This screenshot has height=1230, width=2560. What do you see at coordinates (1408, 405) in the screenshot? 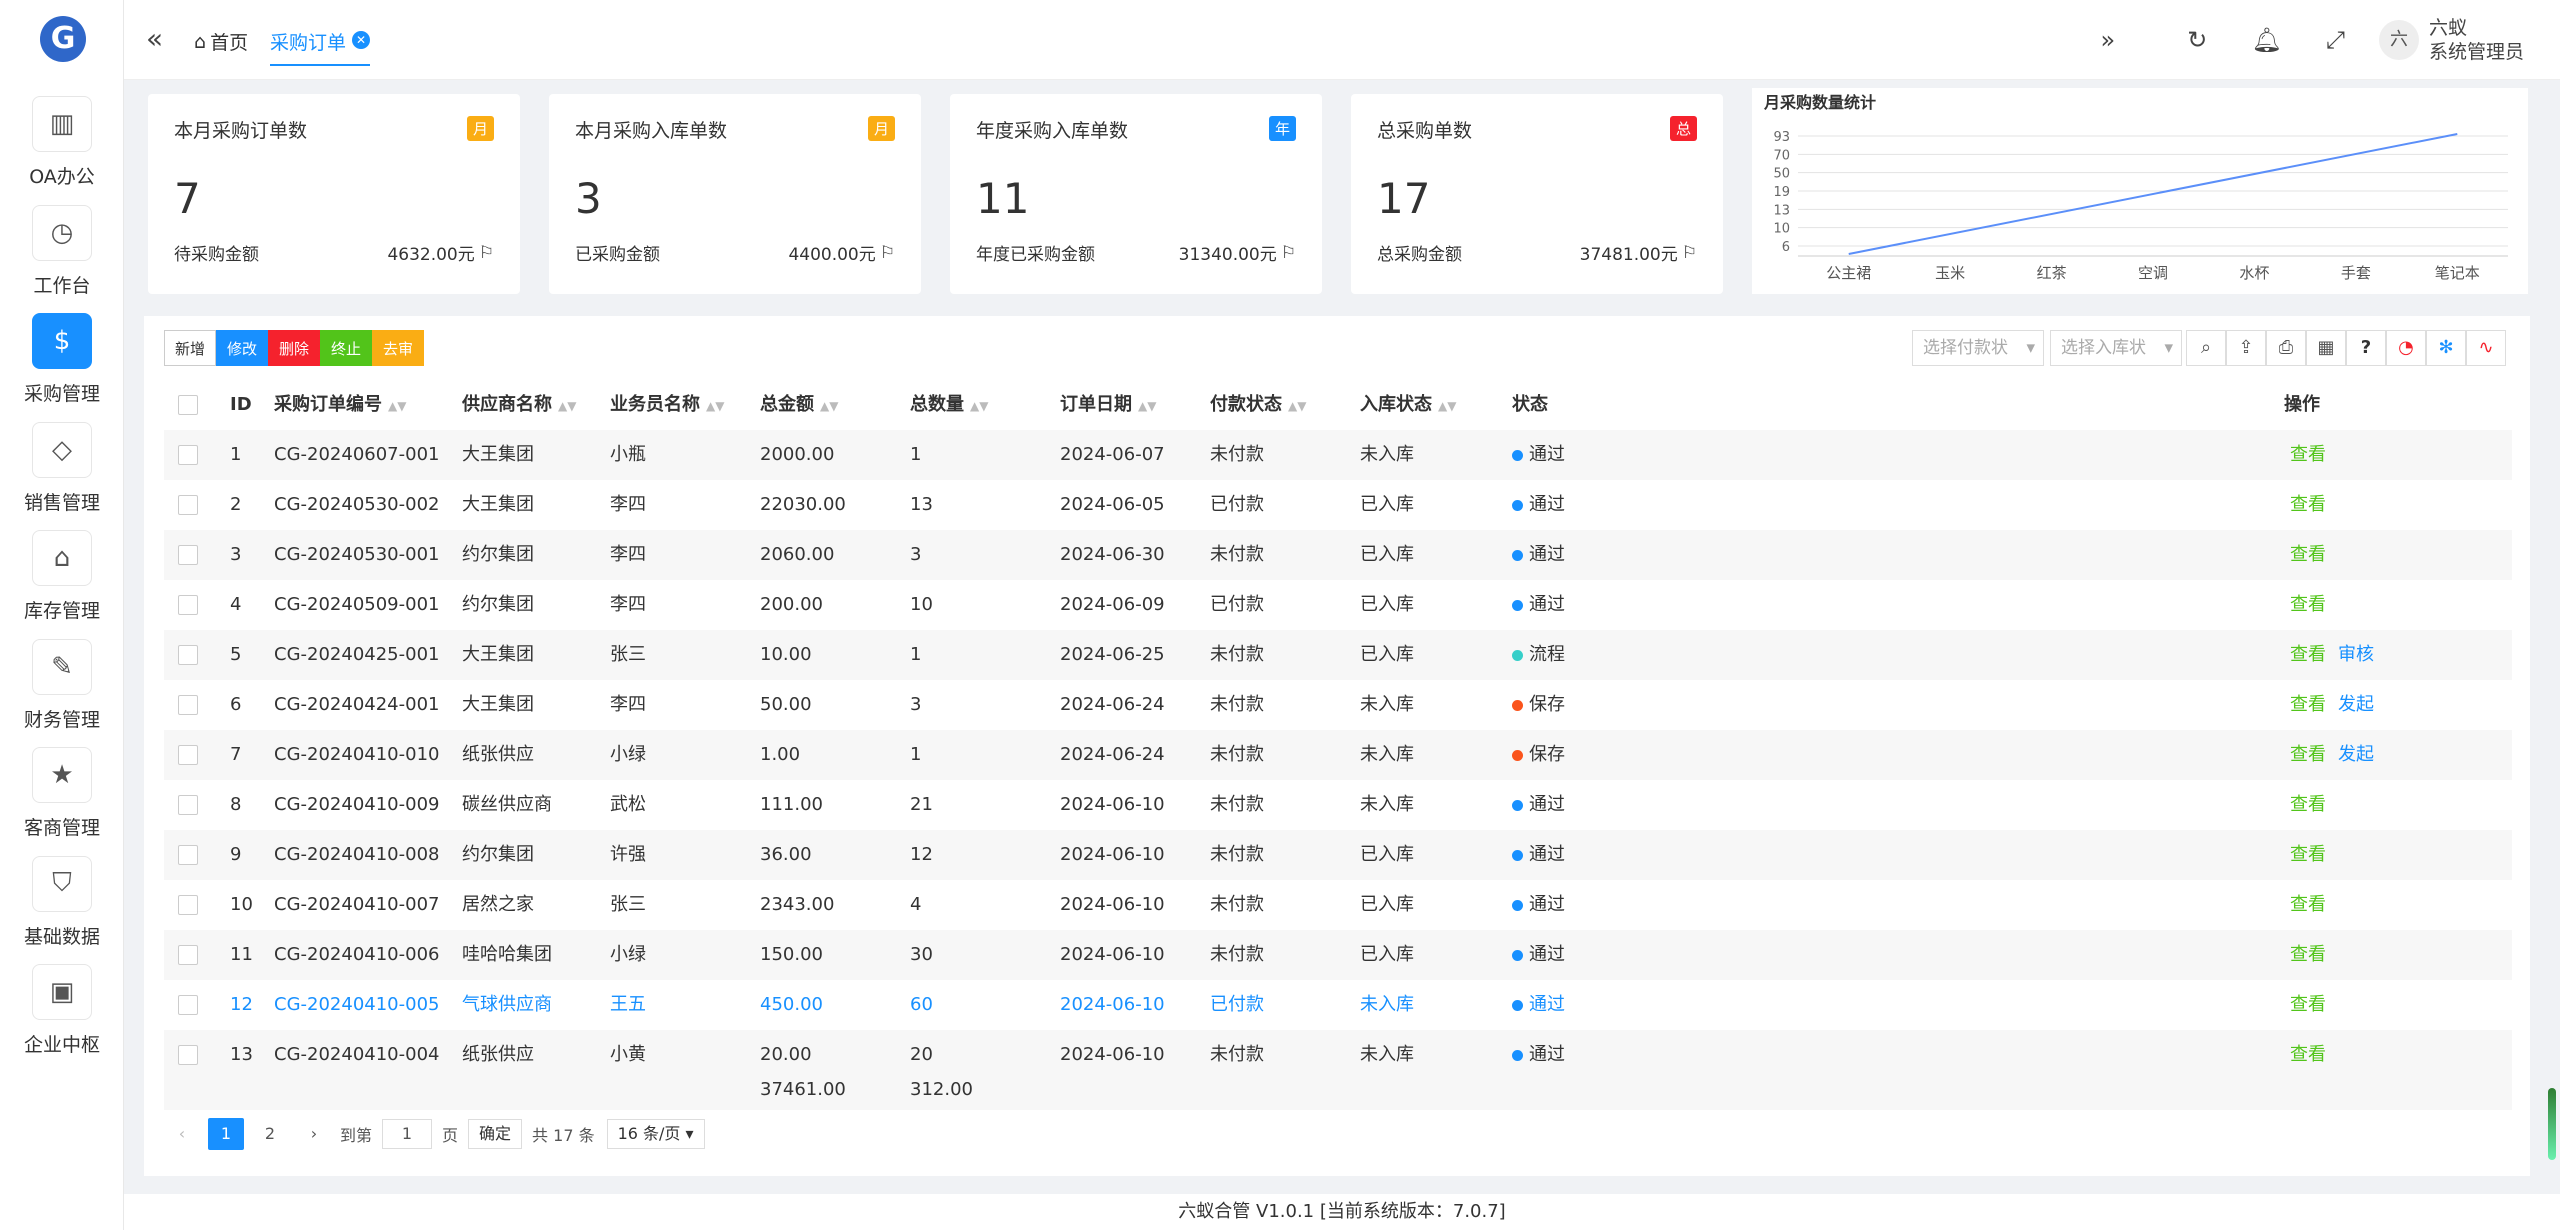
I see `col-stock: 入库状态 ▲▼` at bounding box center [1408, 405].